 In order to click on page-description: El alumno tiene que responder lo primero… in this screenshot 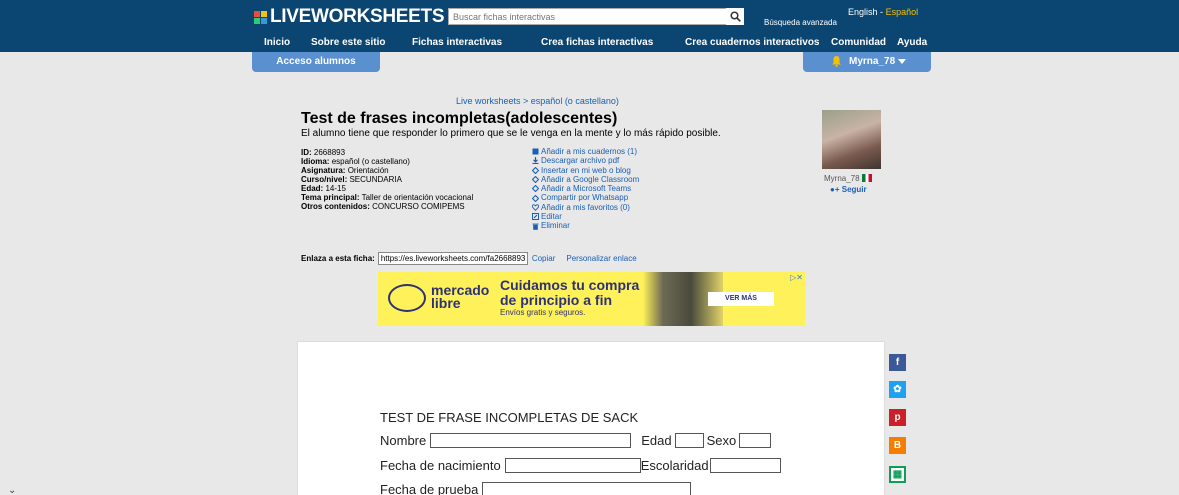, I will do `click(511, 133)`.